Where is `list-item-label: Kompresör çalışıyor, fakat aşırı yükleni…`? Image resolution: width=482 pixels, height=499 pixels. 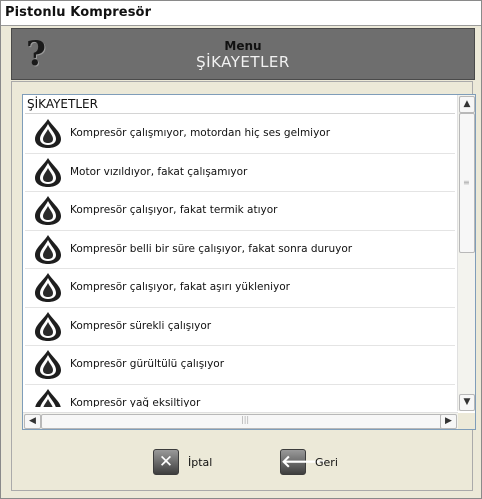
list-item-label: Kompresör çalışıyor, fakat aşırı yükleni… is located at coordinates (180, 287).